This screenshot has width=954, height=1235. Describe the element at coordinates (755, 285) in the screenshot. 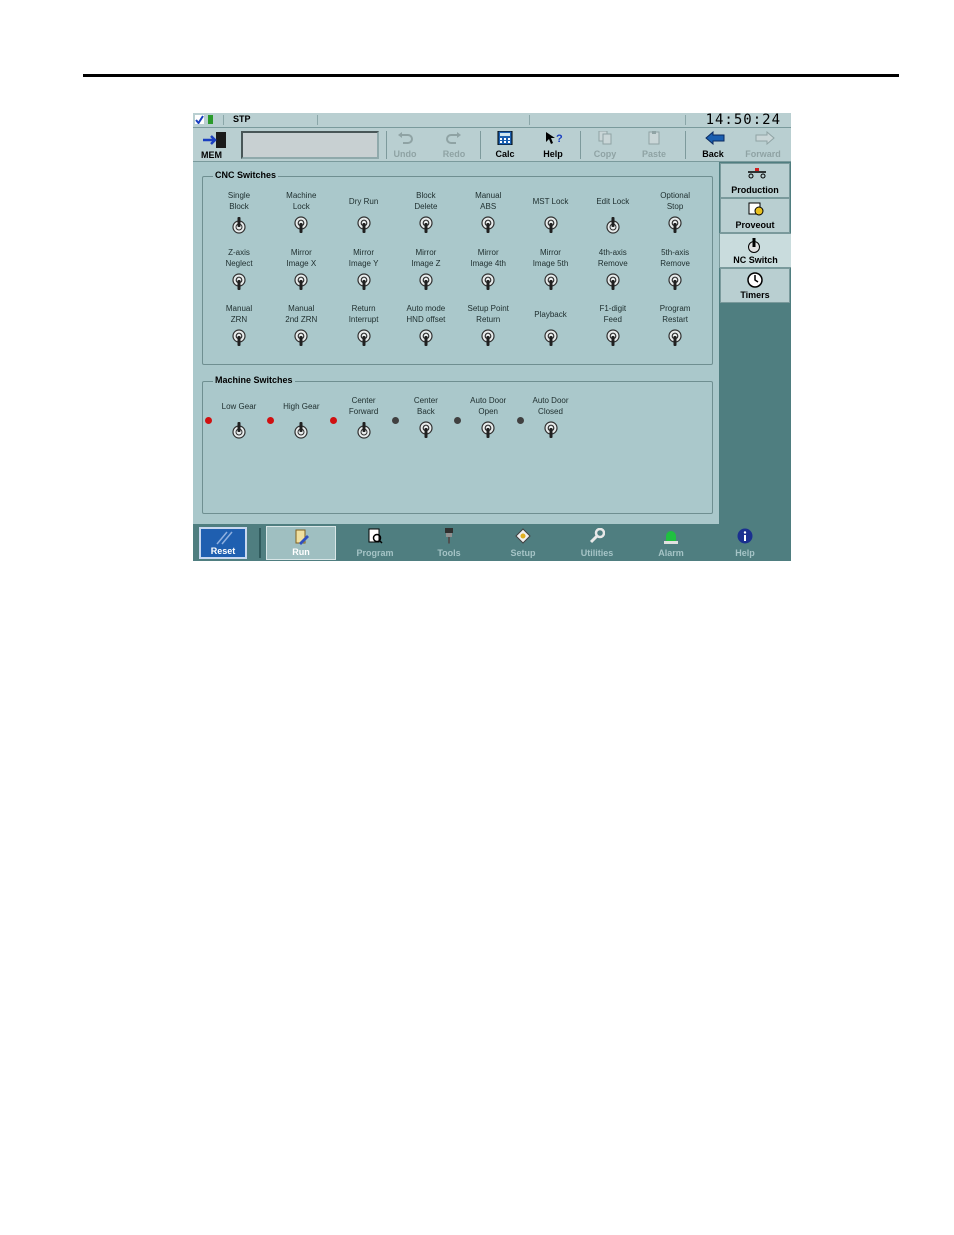

I see `tab-timers: Timers` at that location.